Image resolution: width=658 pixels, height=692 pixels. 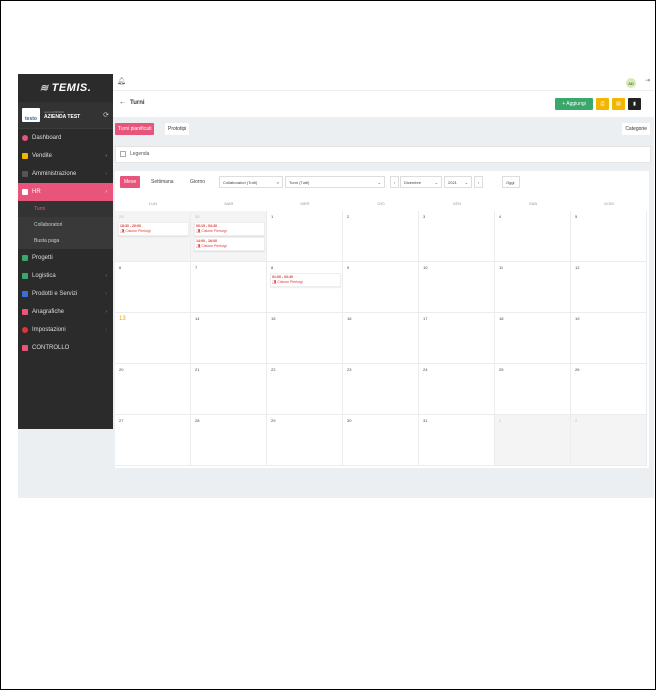 I want to click on calendar-day-cell: 28, so click(x=229, y=440).